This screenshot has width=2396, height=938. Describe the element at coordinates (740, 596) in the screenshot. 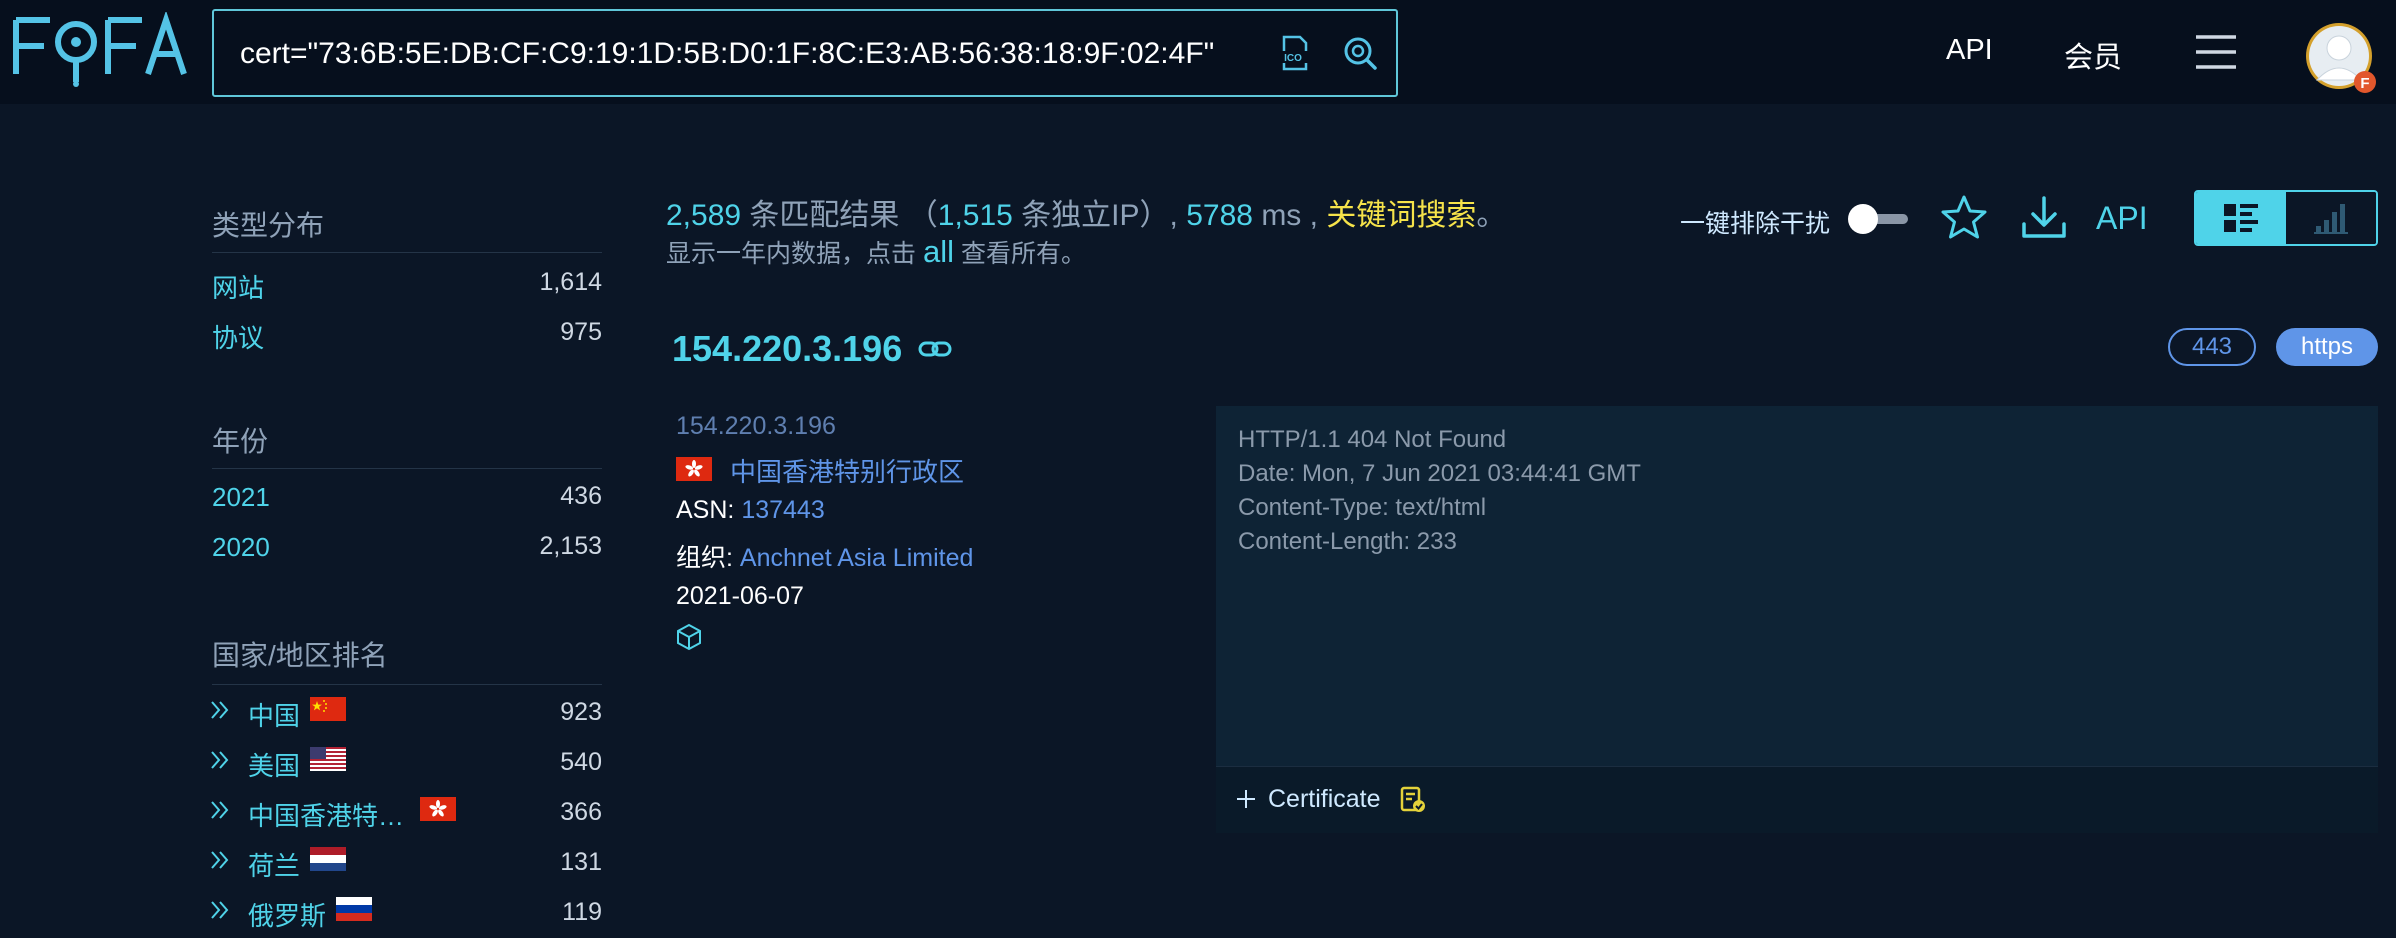

I see `result-date: 2021-06-07` at that location.